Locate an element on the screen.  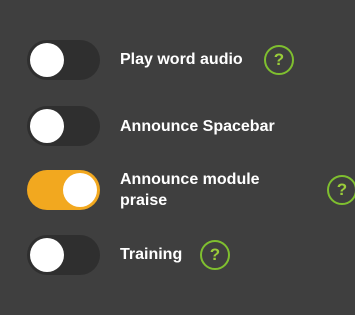
announce-spacebar-toggle is located at coordinates (63, 126).